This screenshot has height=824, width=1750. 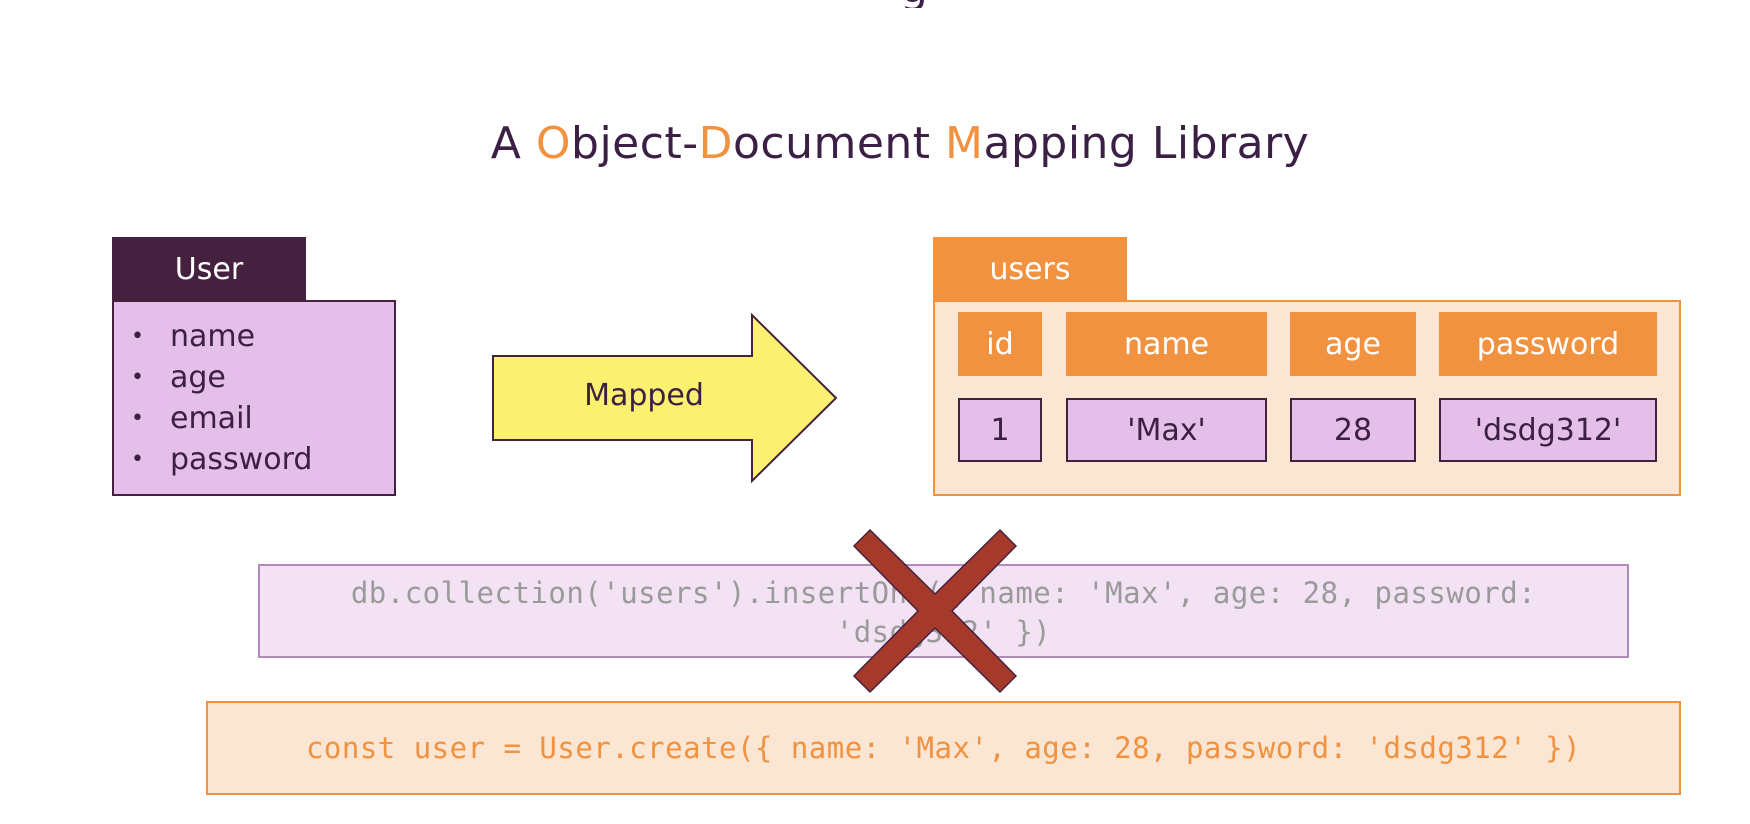 I want to click on column-header-age: age, so click(x=1353, y=344).